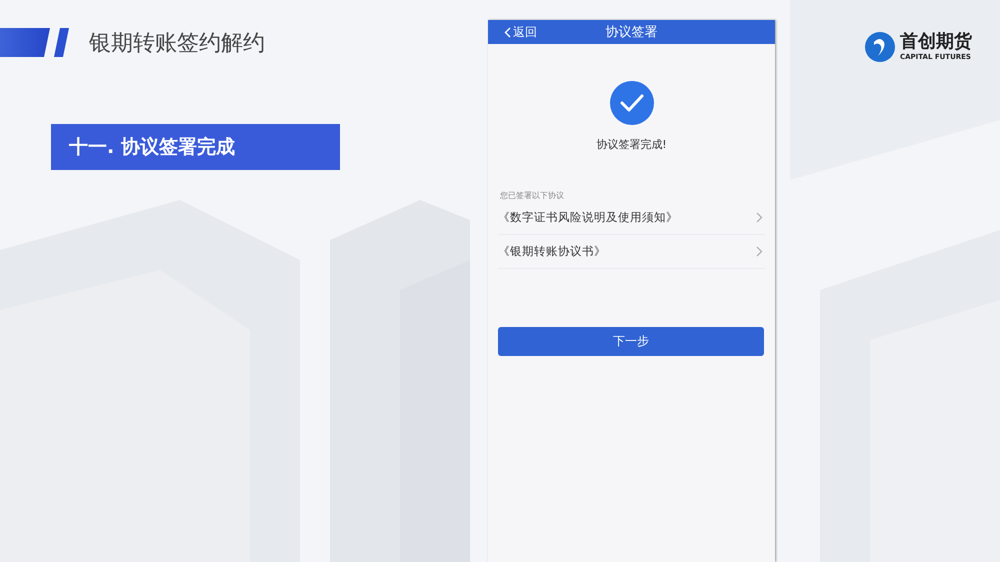 The width and height of the screenshot is (1000, 562). I want to click on title-bar-decoration, so click(25, 42).